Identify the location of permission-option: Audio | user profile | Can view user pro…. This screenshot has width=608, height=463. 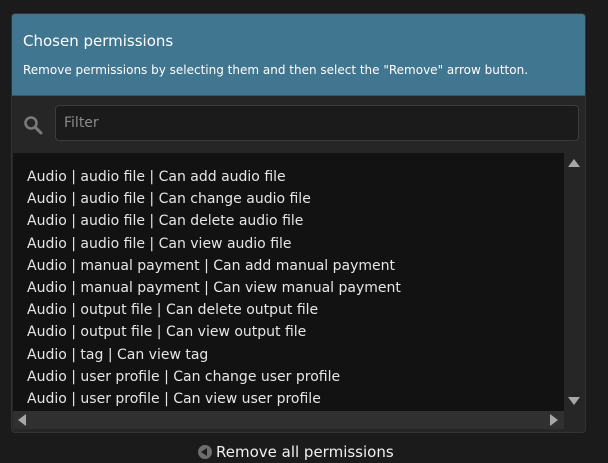
(174, 399).